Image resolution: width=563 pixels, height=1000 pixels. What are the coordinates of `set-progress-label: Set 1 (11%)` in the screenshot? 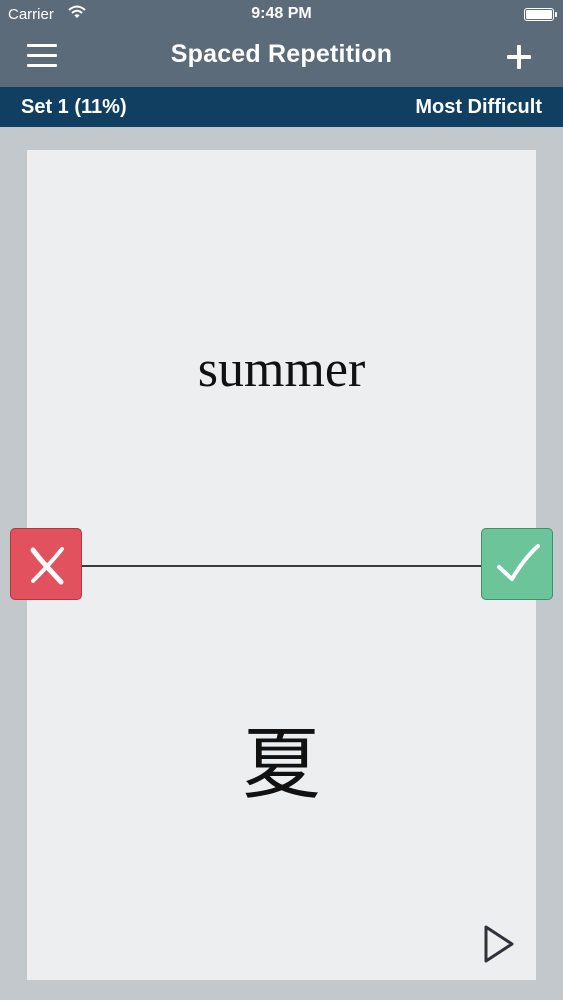 It's located at (74, 107).